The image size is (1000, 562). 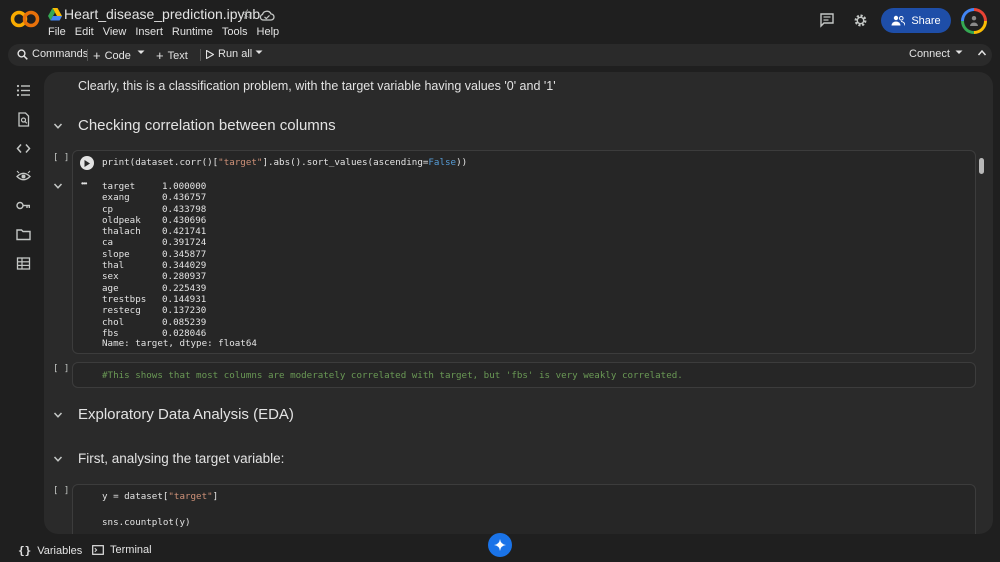 I want to click on text-label: Text, so click(x=177, y=55).